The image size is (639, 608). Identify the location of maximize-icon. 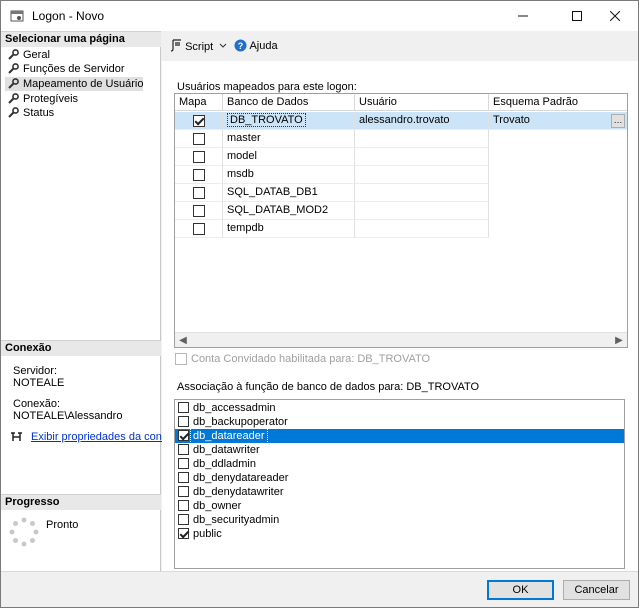
(577, 16).